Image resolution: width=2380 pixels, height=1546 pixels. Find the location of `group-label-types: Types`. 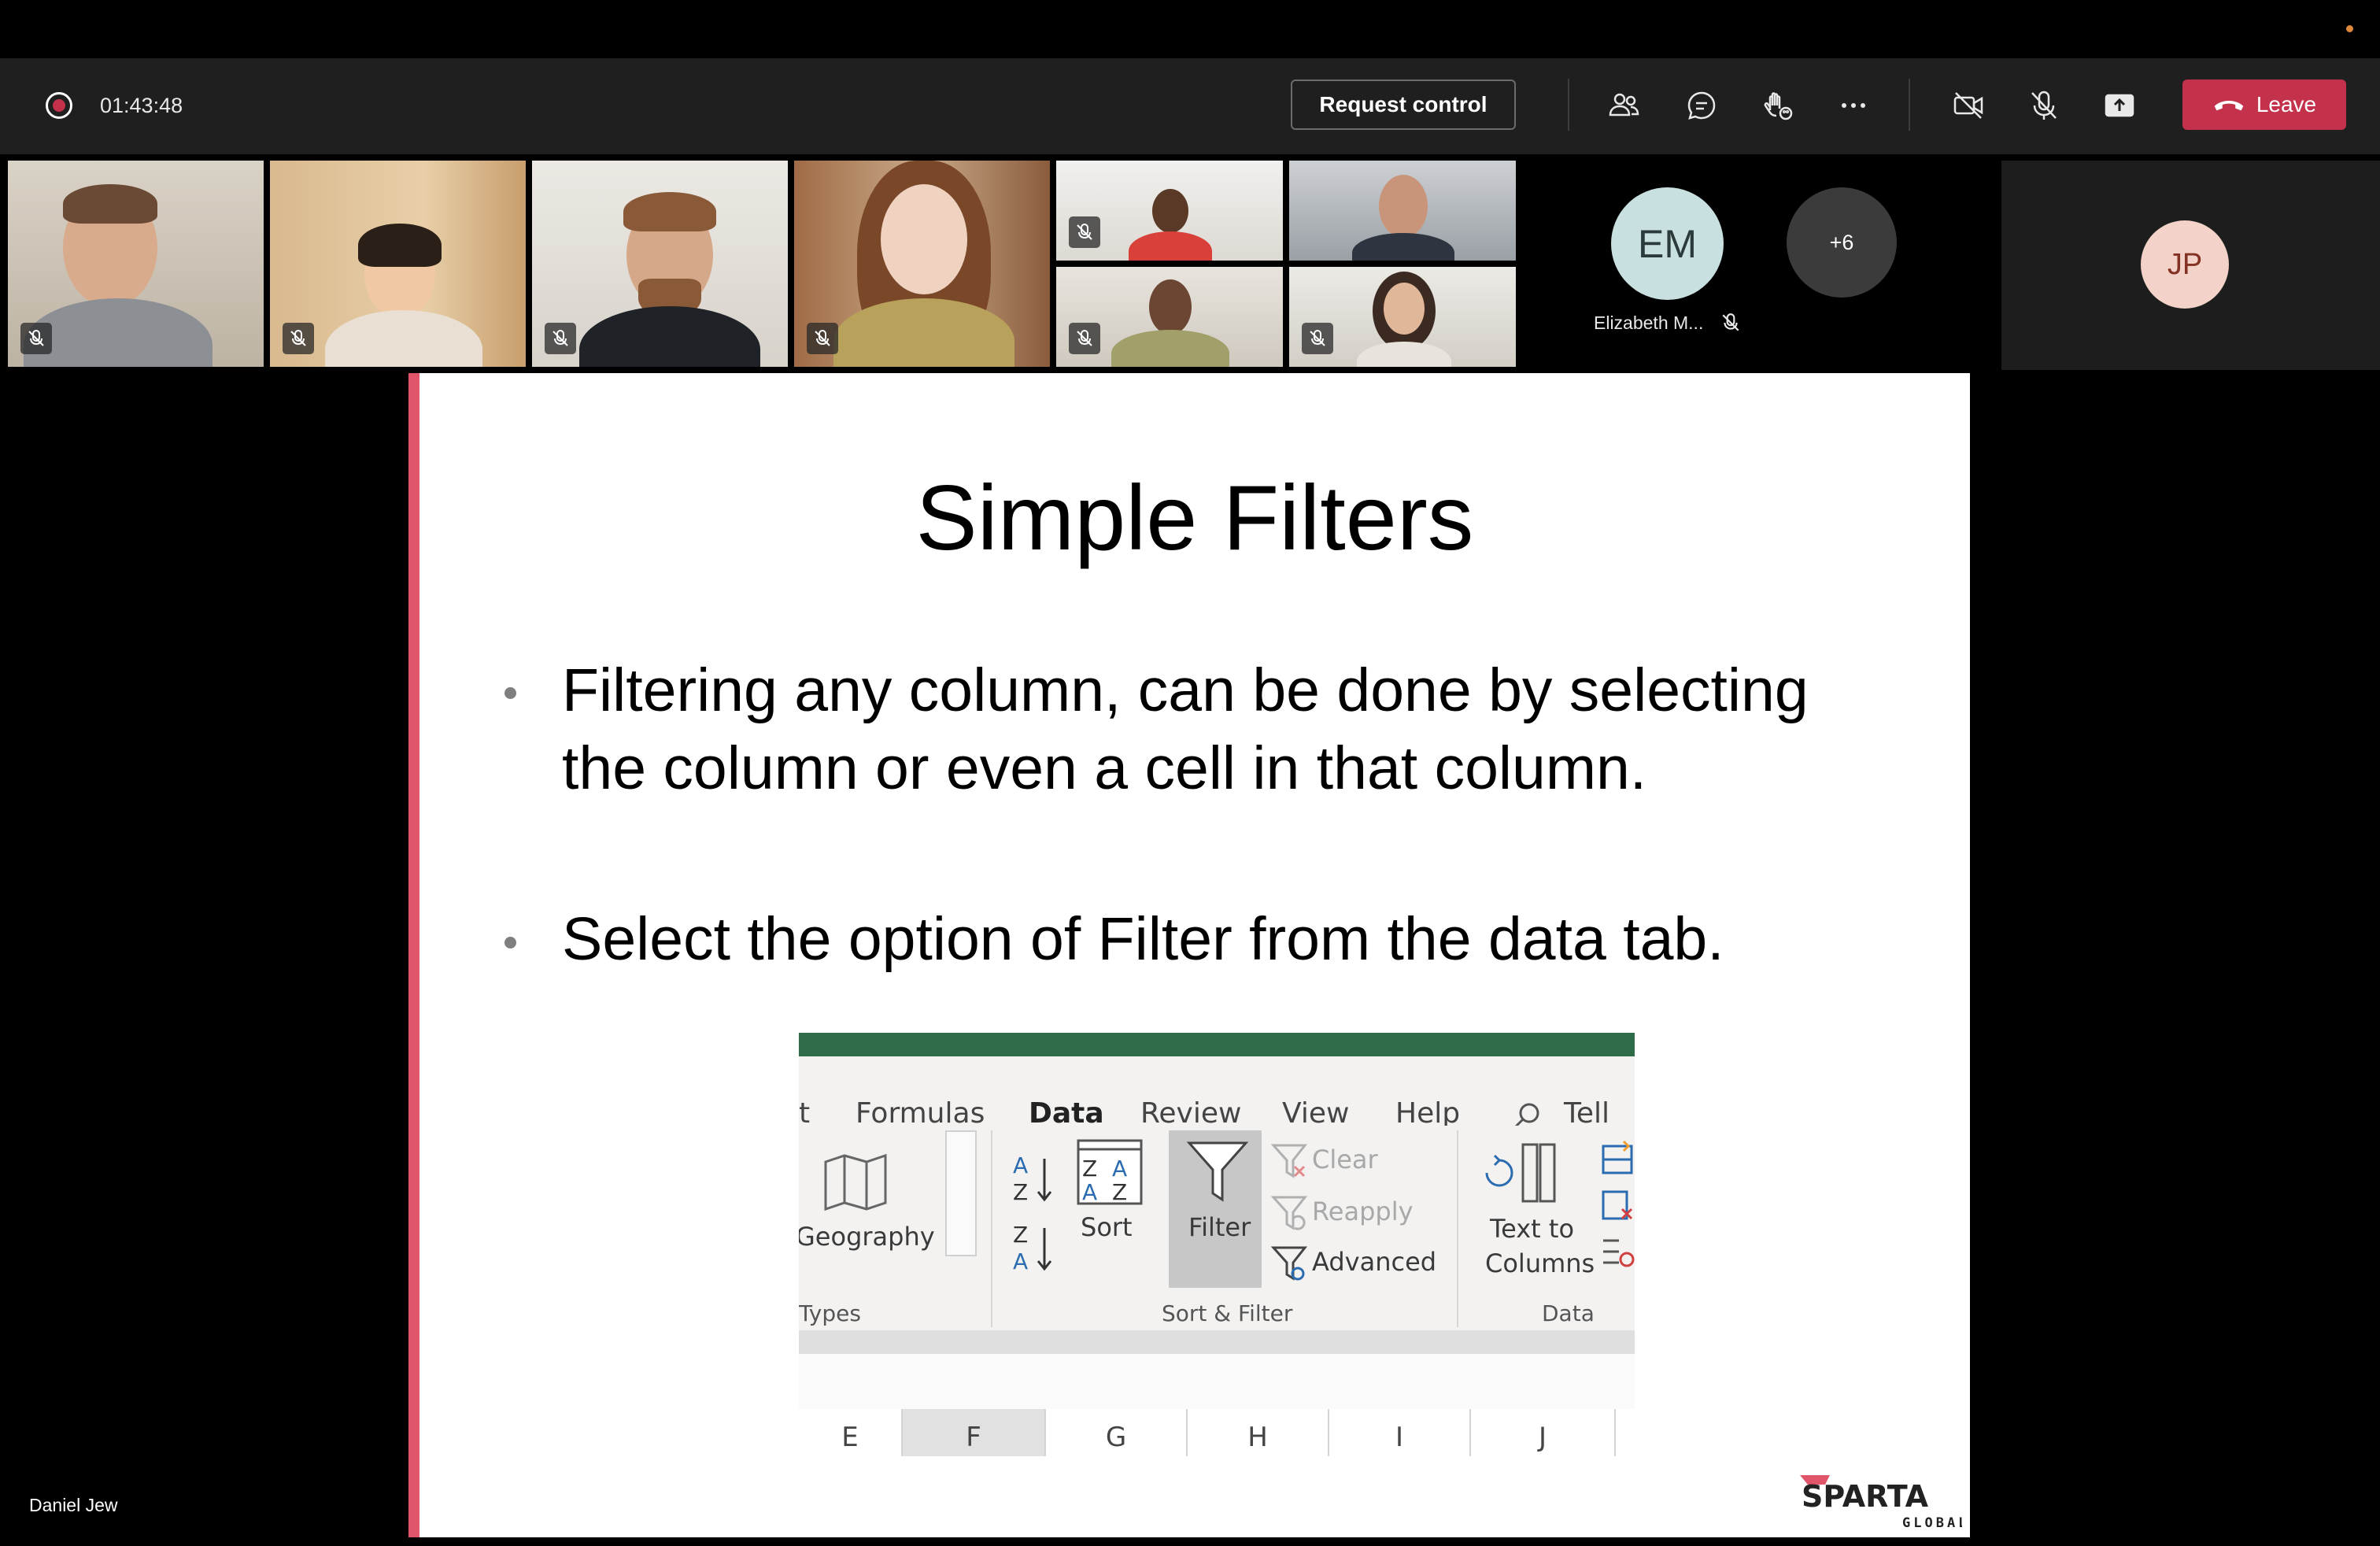

group-label-types: Types is located at coordinates (830, 1313).